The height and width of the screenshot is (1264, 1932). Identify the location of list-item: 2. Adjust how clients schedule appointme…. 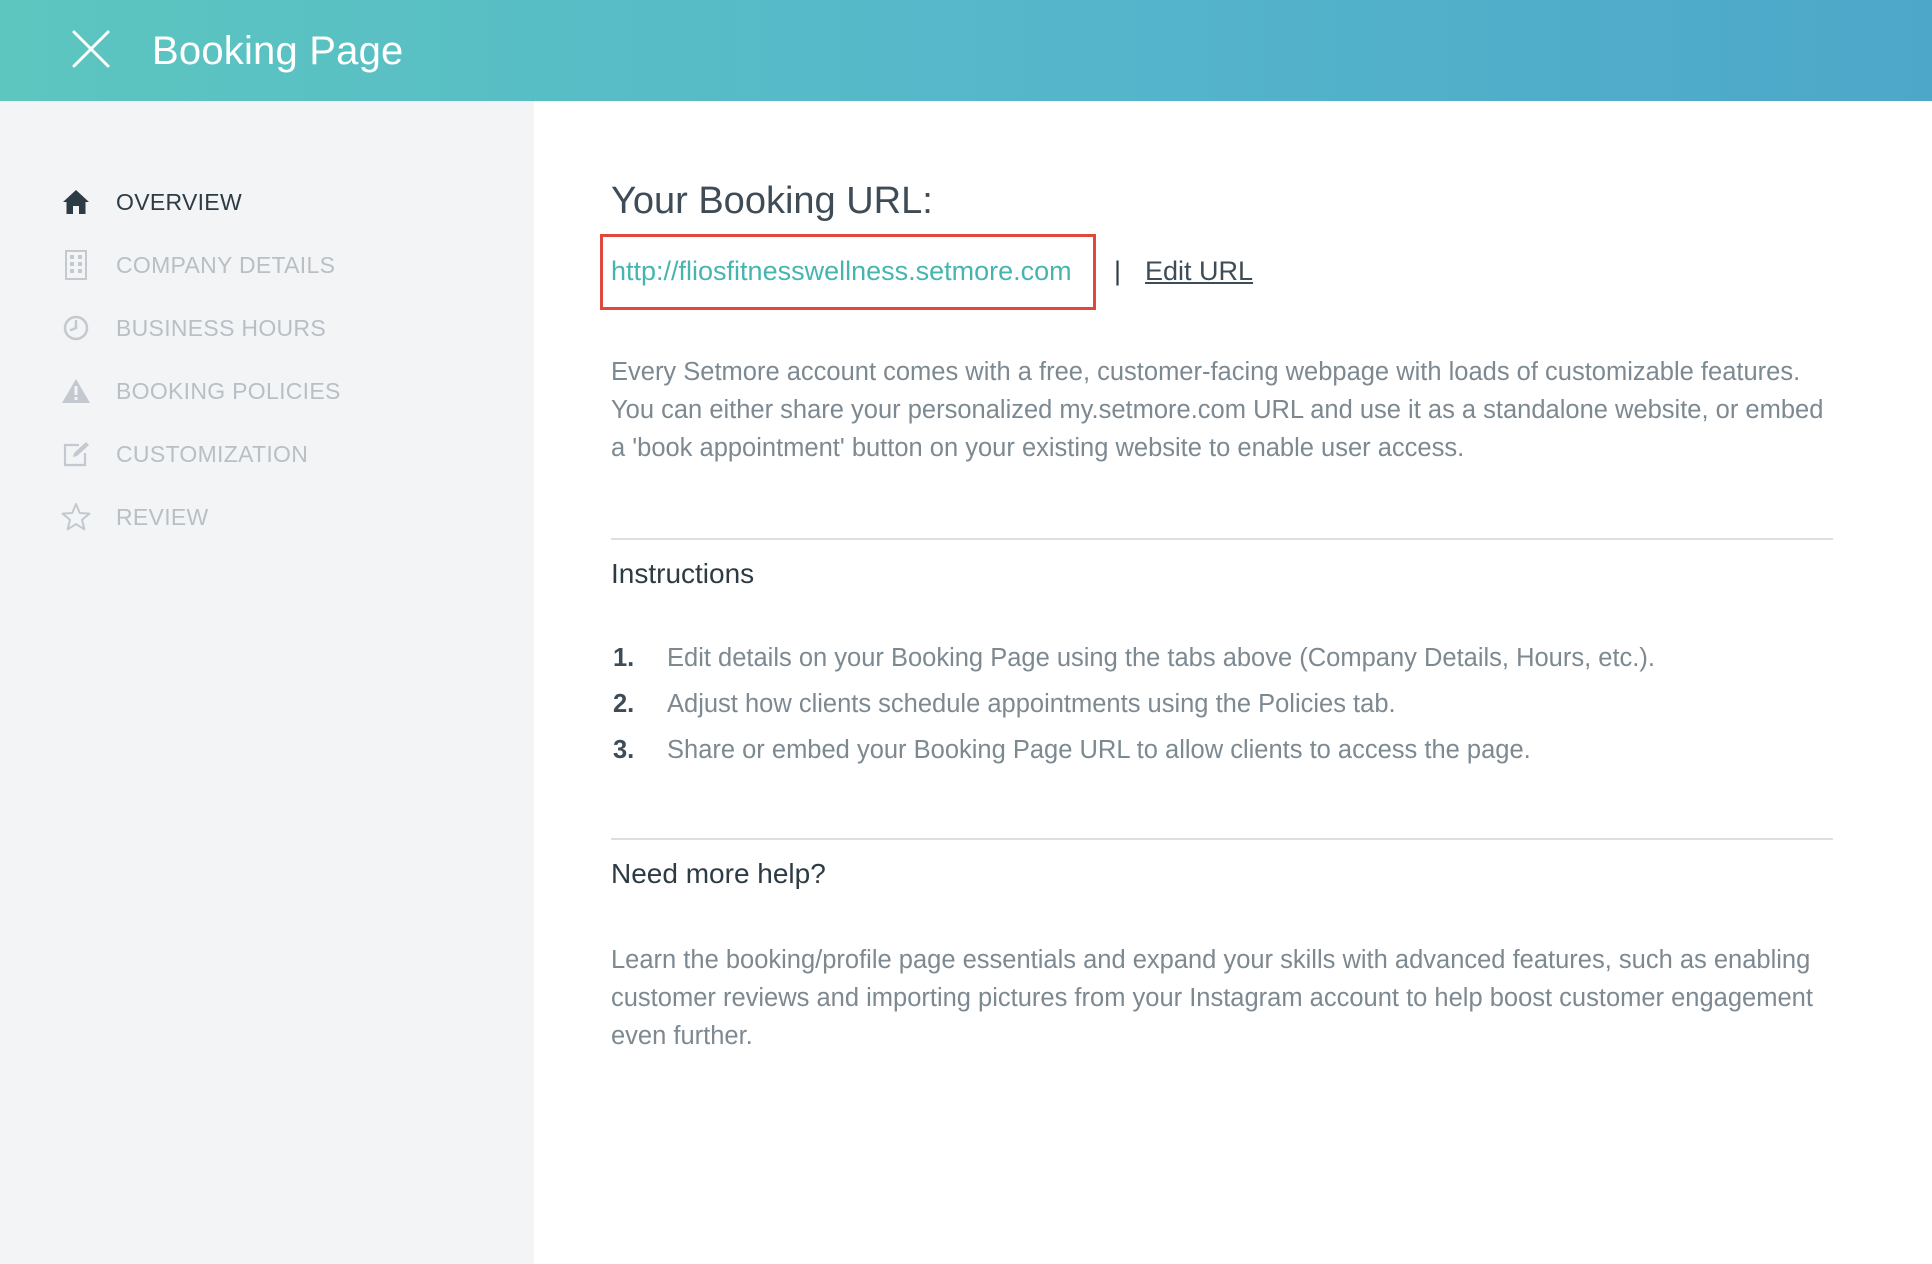
(1226, 704).